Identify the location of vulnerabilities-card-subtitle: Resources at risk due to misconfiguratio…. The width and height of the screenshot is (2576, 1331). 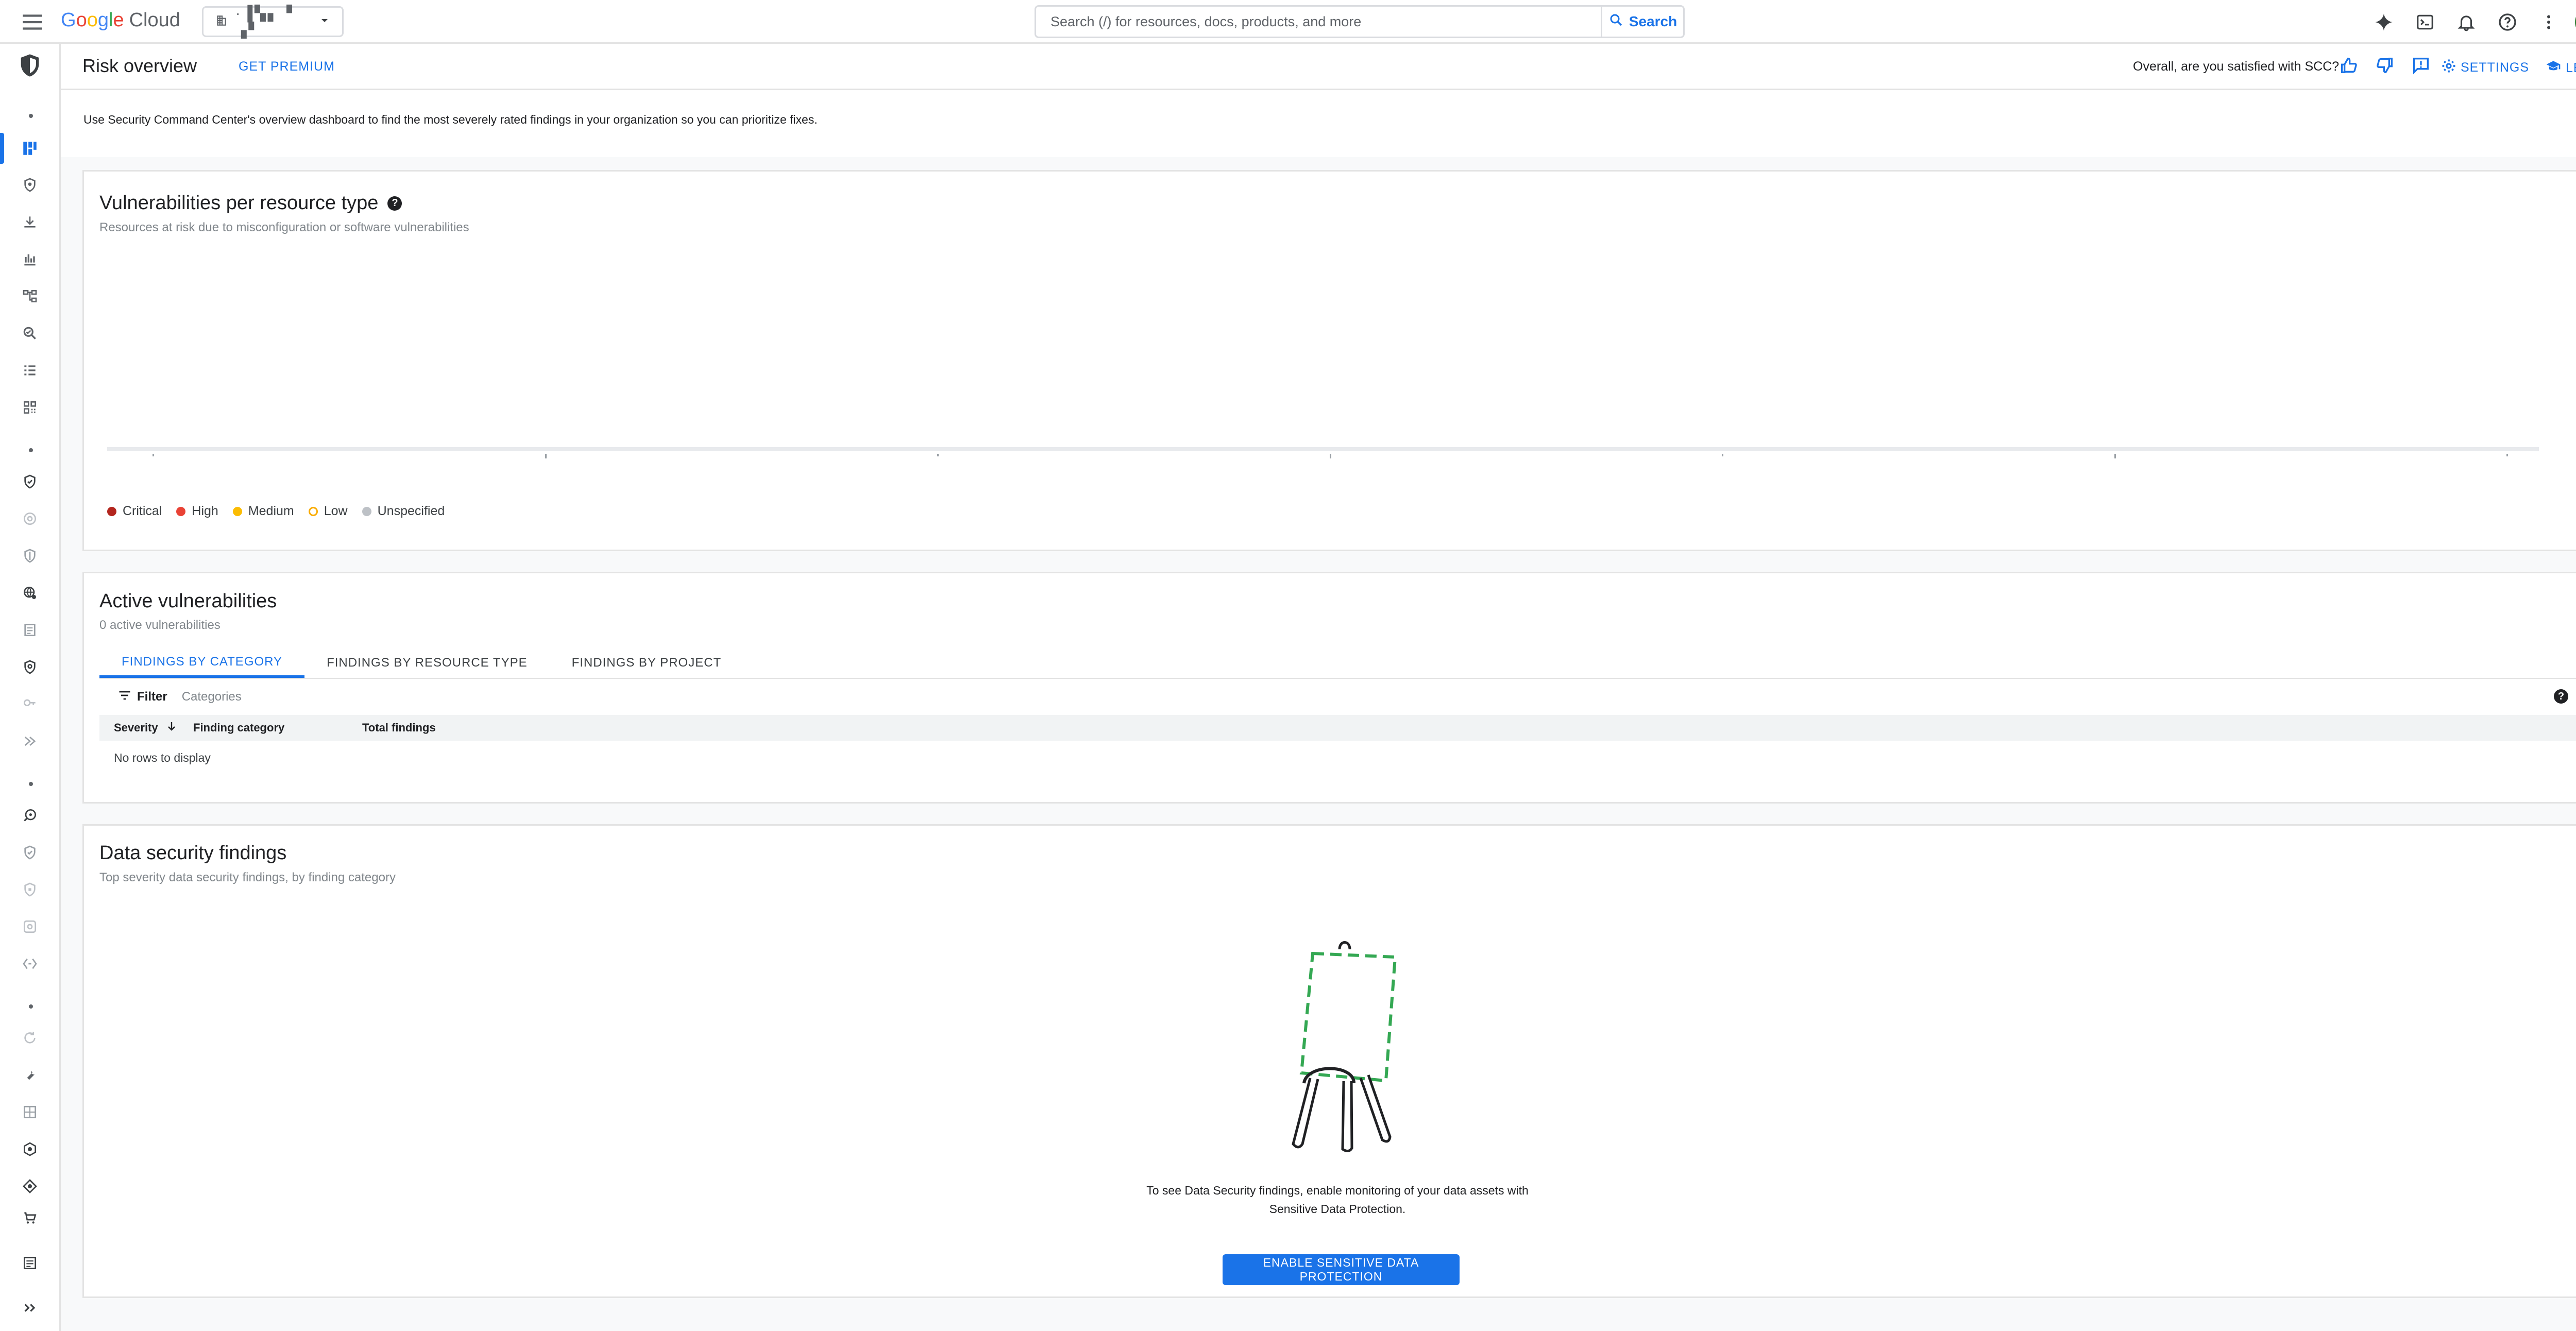
(284, 227).